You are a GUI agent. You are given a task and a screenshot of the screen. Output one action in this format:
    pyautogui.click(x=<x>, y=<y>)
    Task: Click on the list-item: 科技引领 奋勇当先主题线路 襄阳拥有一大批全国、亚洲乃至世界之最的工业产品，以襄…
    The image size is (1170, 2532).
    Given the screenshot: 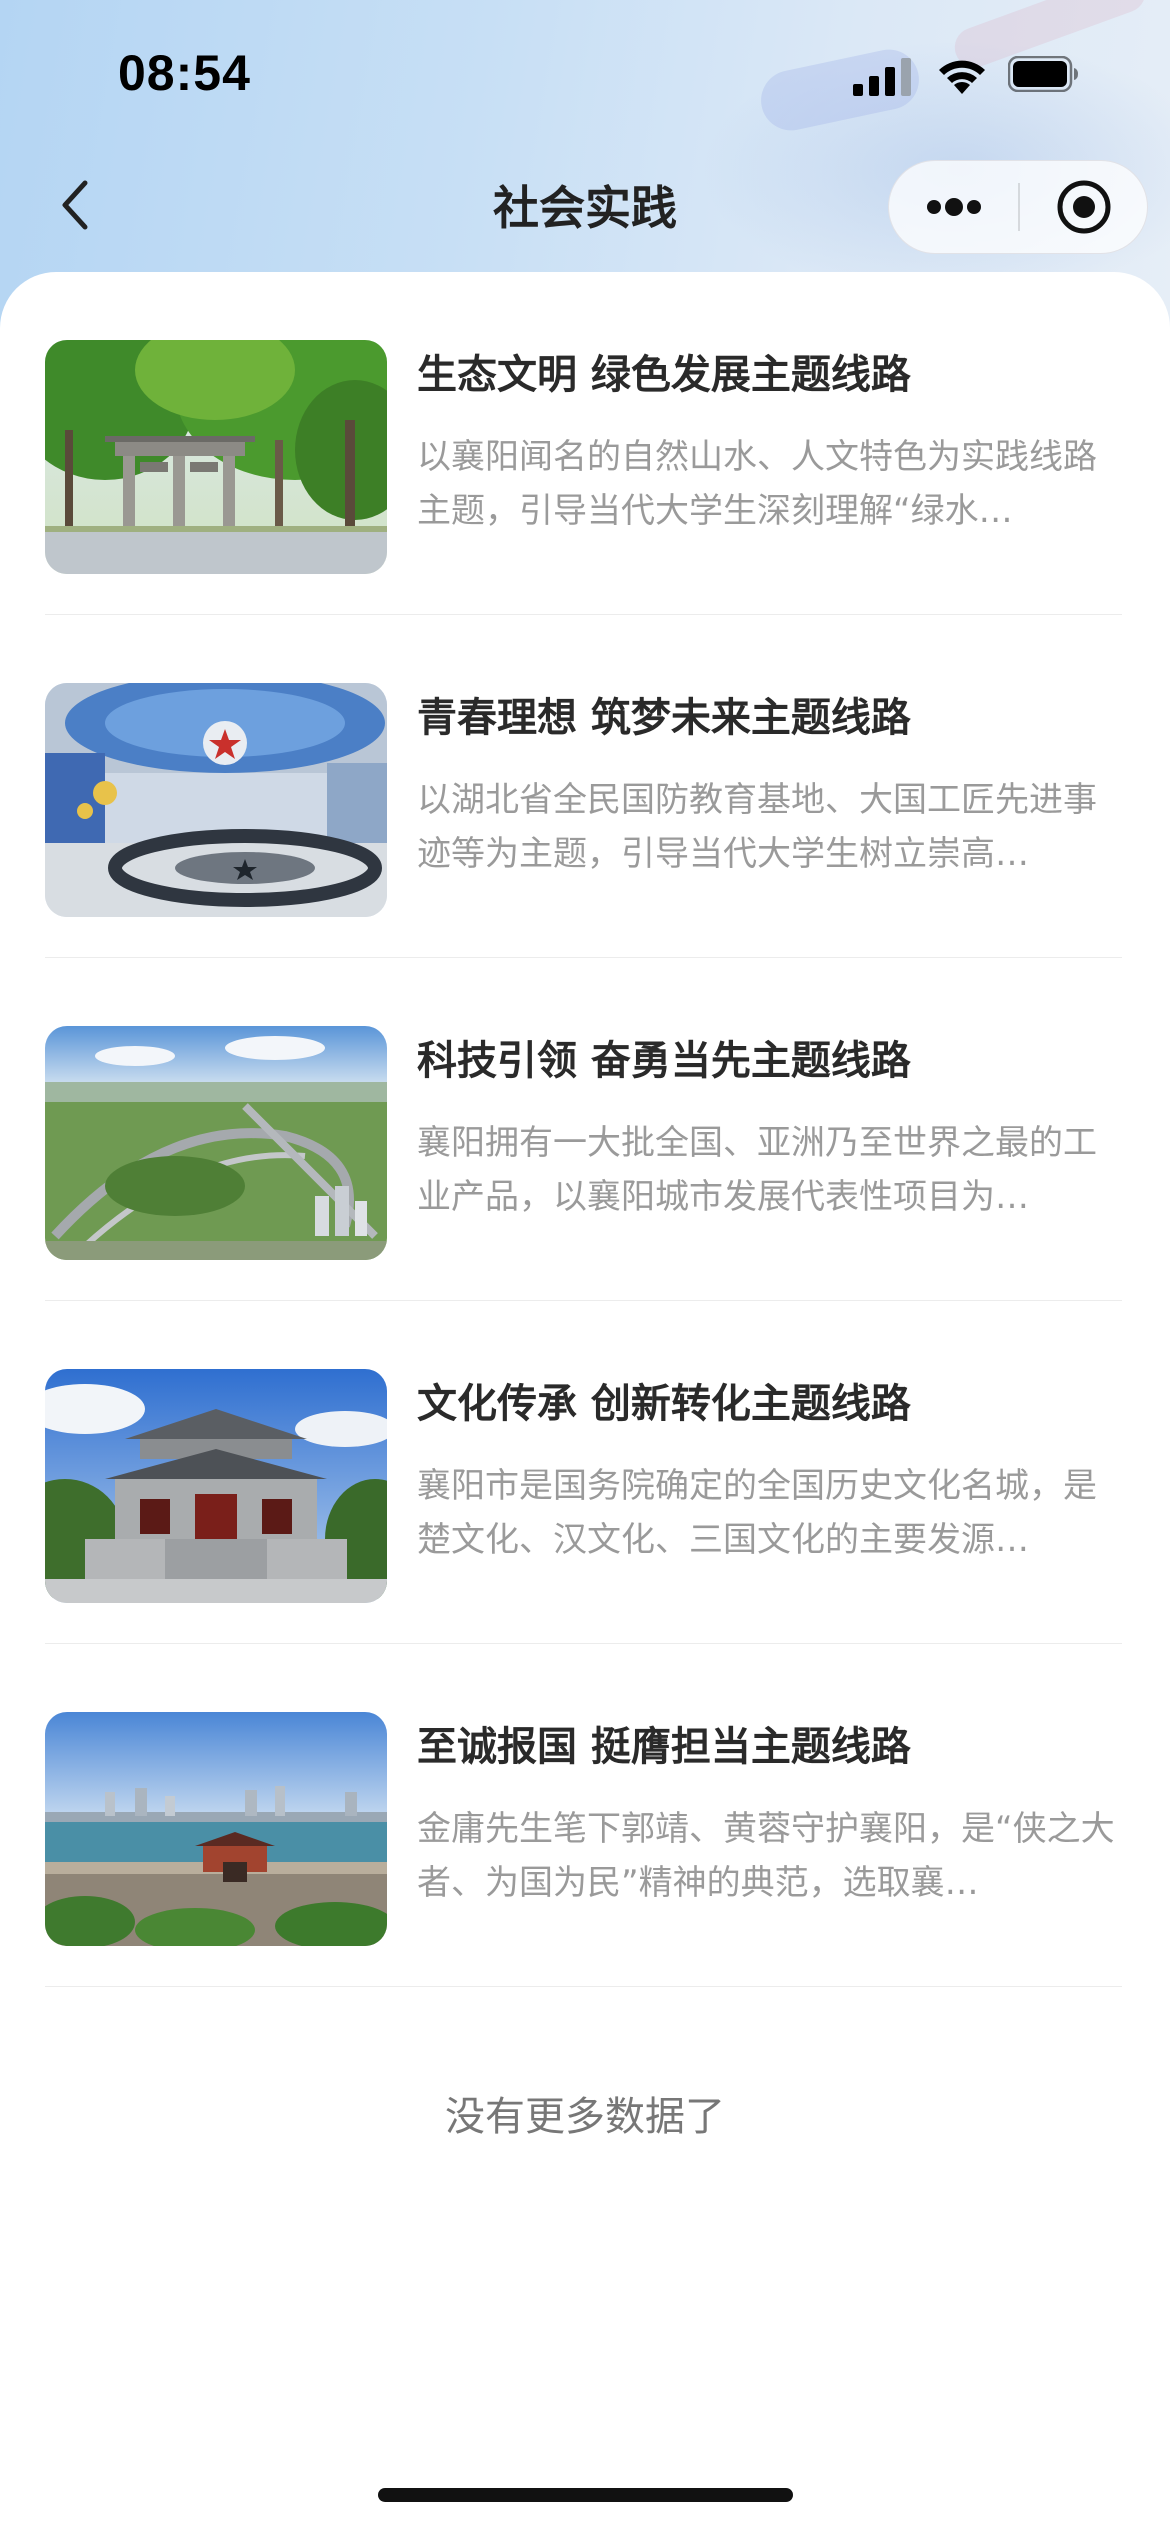 What is the action you would take?
    pyautogui.click(x=583, y=1129)
    